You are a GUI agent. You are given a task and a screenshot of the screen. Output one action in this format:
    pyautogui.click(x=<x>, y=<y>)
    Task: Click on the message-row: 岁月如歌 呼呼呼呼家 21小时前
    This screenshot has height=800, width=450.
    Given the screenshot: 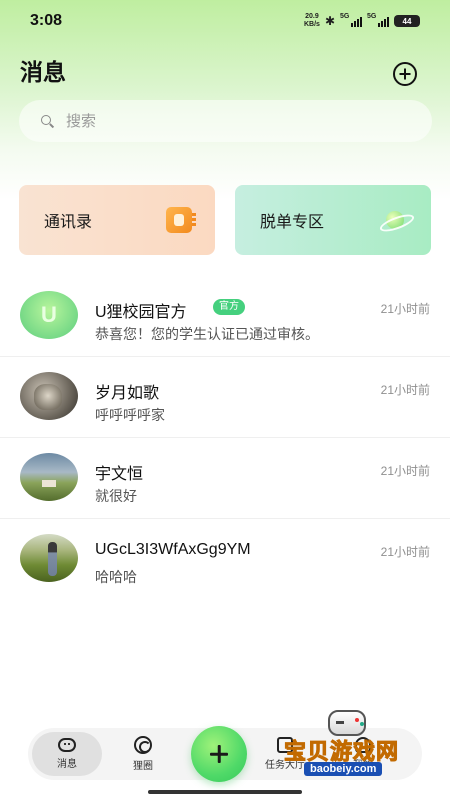 What is the action you would take?
    pyautogui.click(x=225, y=397)
    